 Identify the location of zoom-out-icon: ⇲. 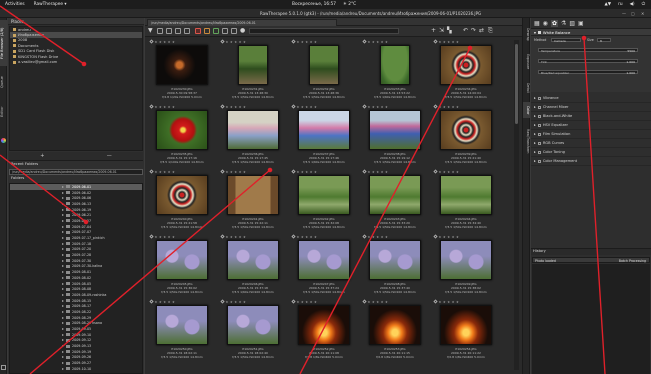
(441, 30).